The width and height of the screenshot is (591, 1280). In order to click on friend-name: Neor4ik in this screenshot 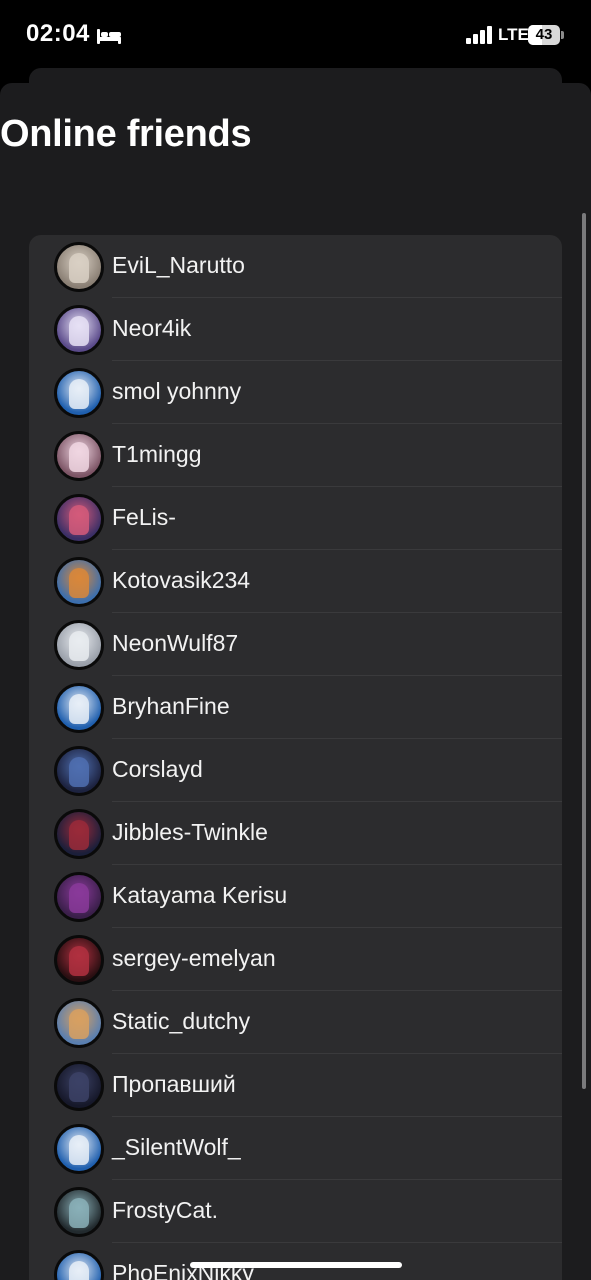, I will do `click(152, 328)`.